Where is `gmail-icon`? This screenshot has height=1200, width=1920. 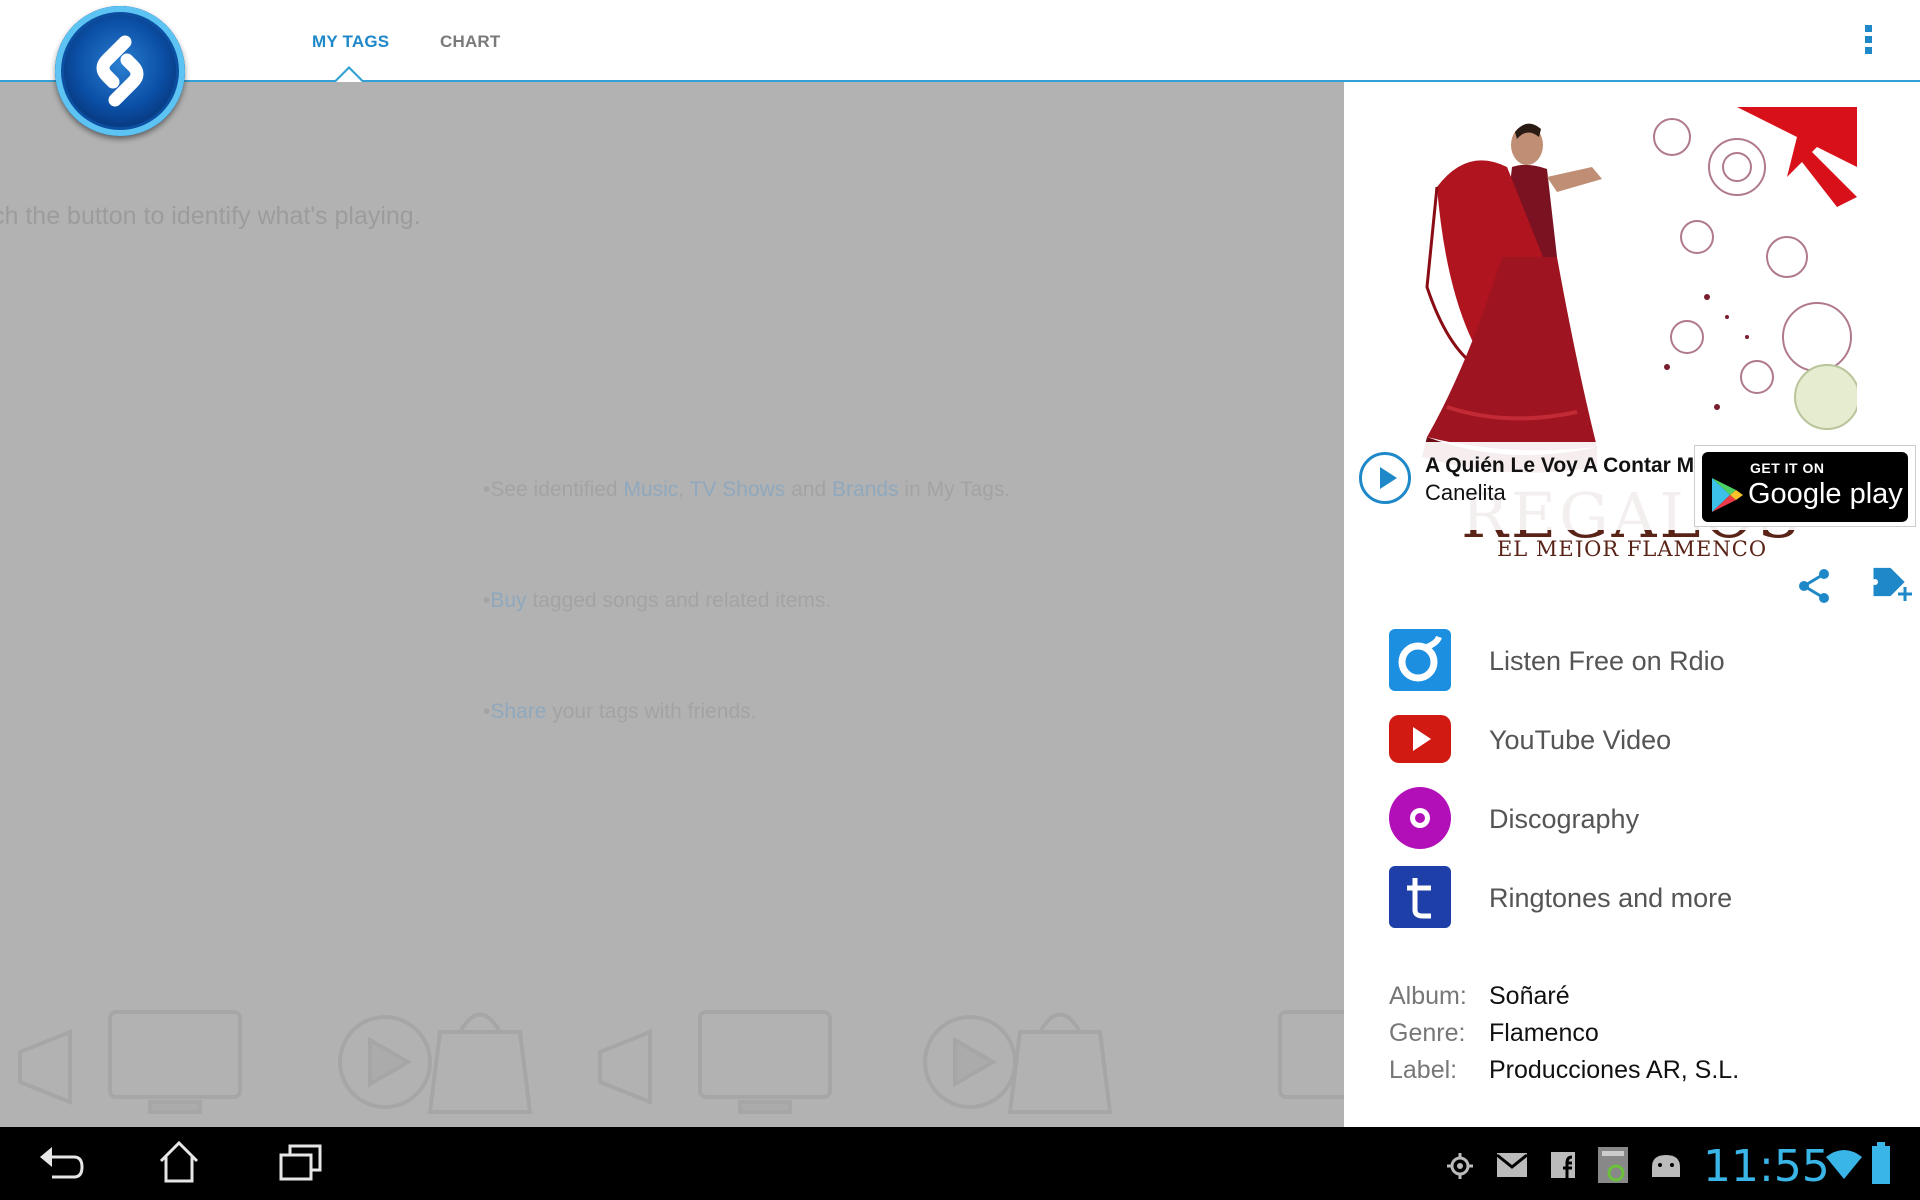 gmail-icon is located at coordinates (1512, 1165).